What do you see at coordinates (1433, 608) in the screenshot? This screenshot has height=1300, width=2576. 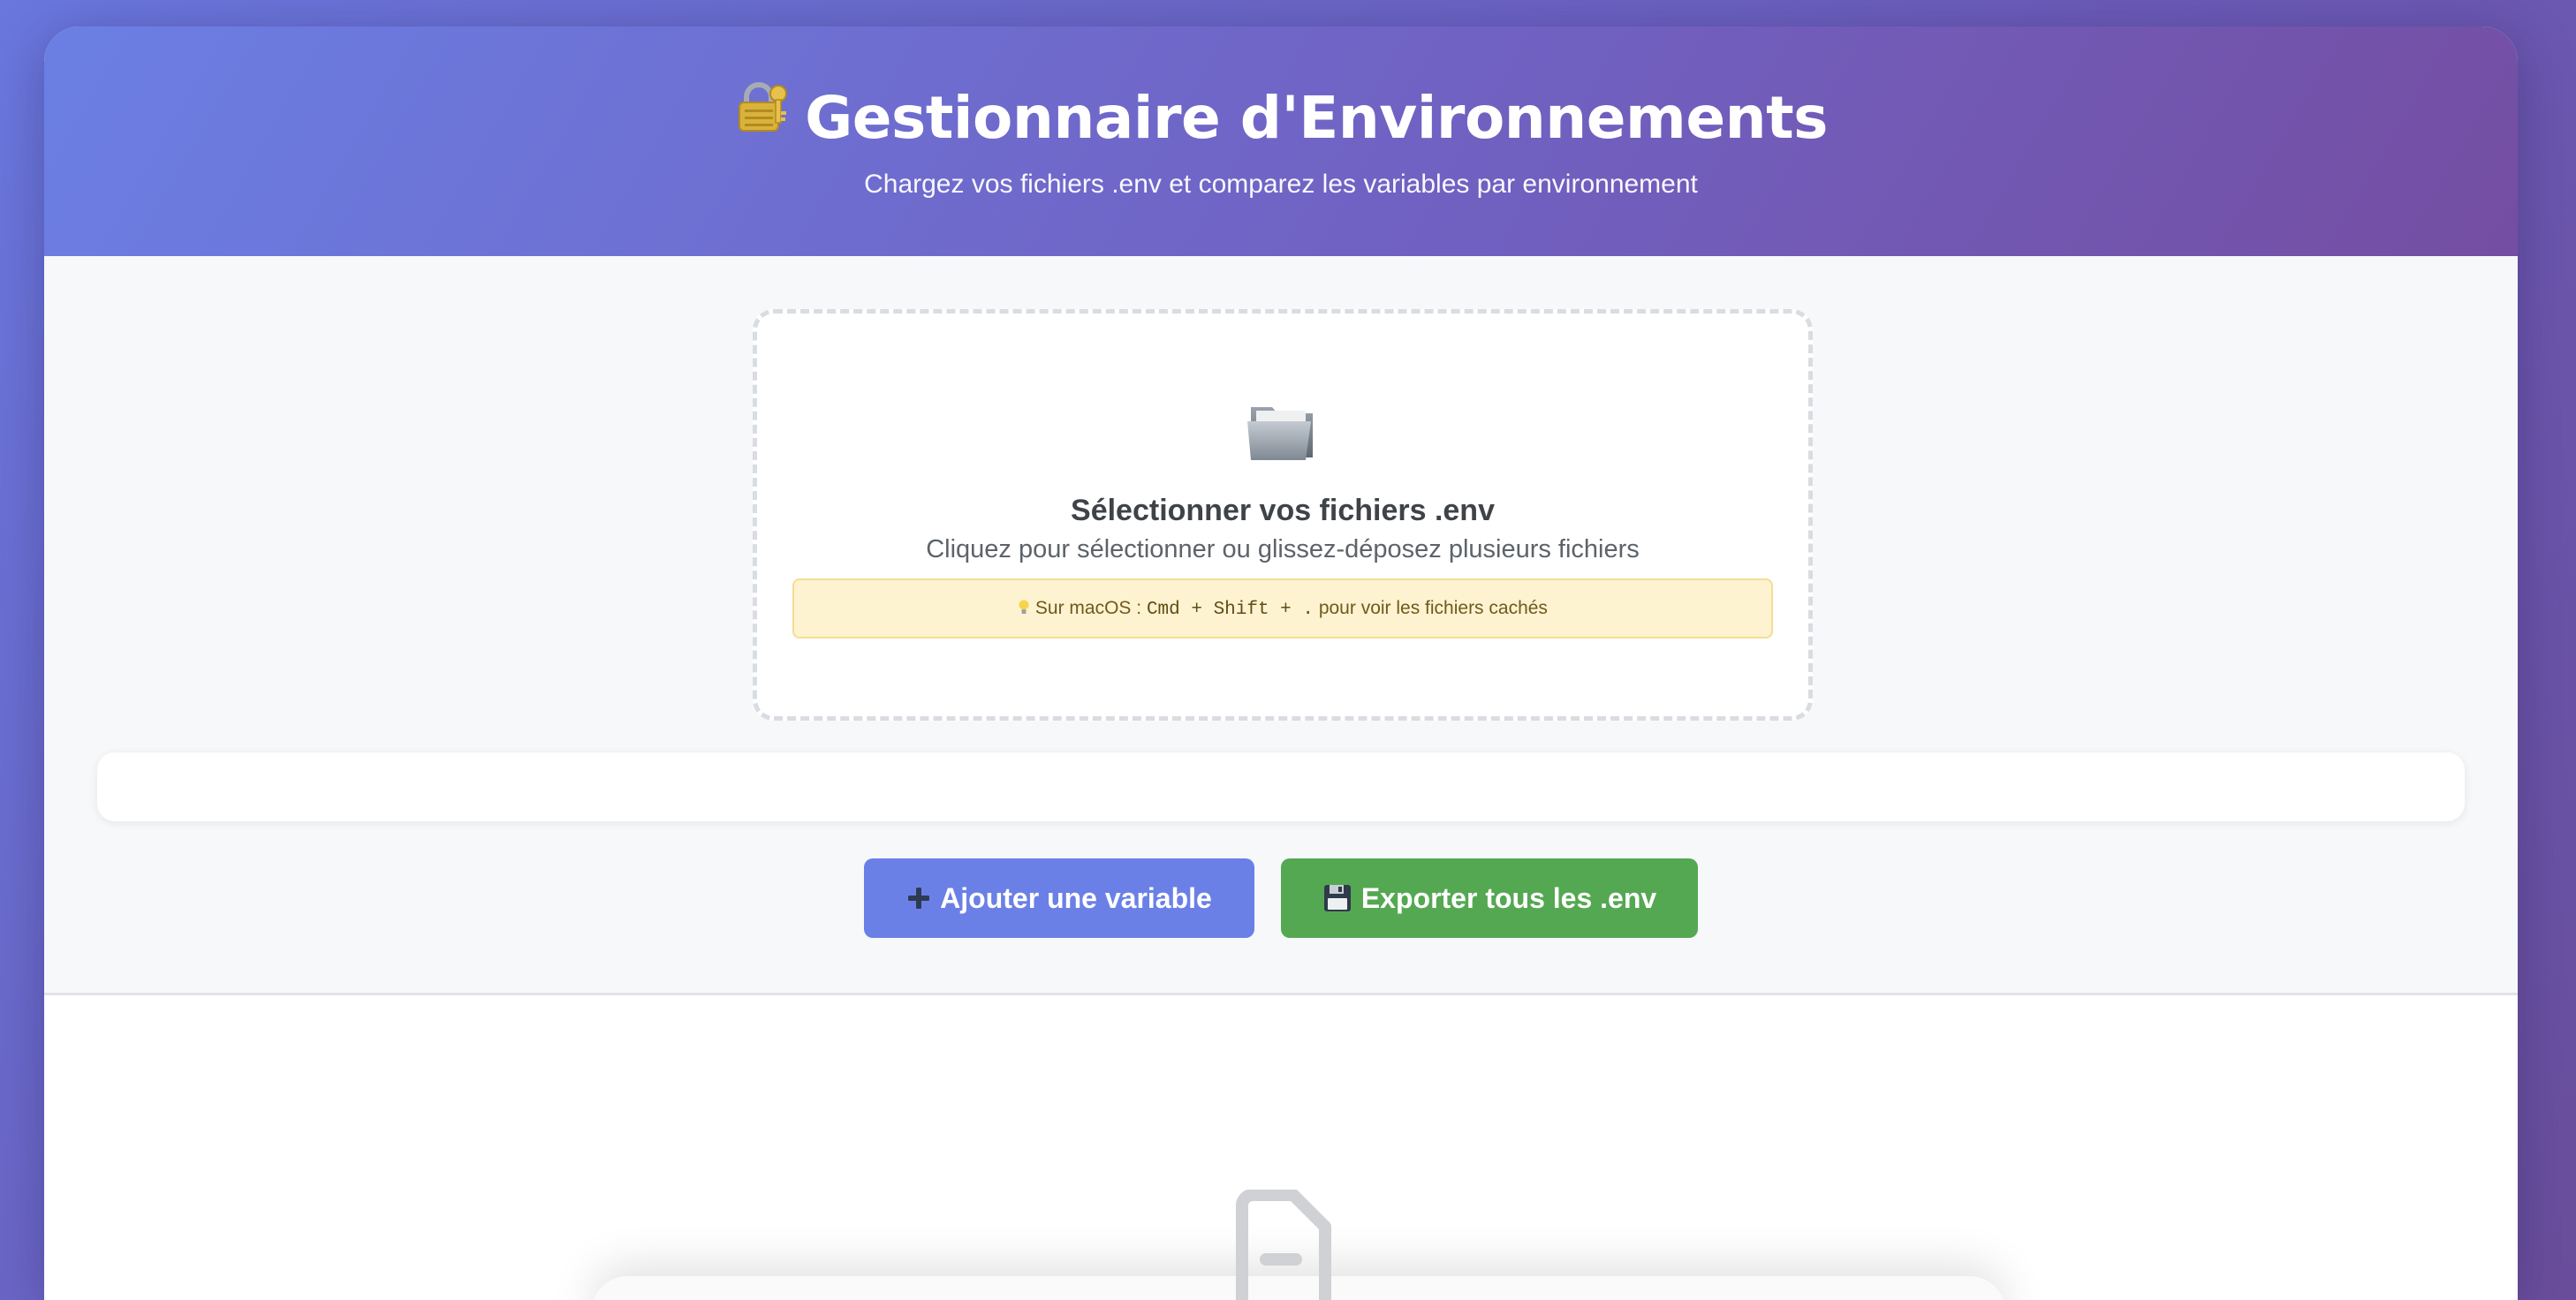 I see `tip-suffix: pour voir les fichiers cachés` at bounding box center [1433, 608].